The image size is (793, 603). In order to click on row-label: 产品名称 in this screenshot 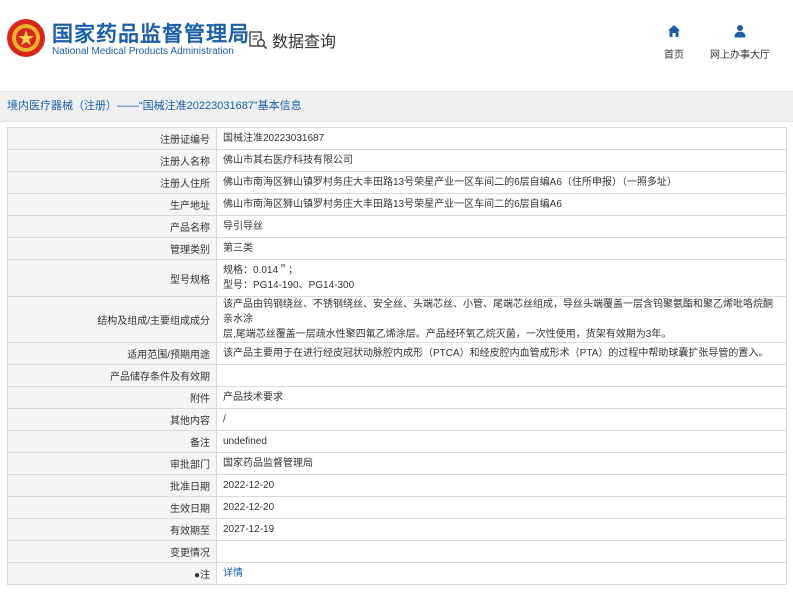, I will do `click(112, 226)`.